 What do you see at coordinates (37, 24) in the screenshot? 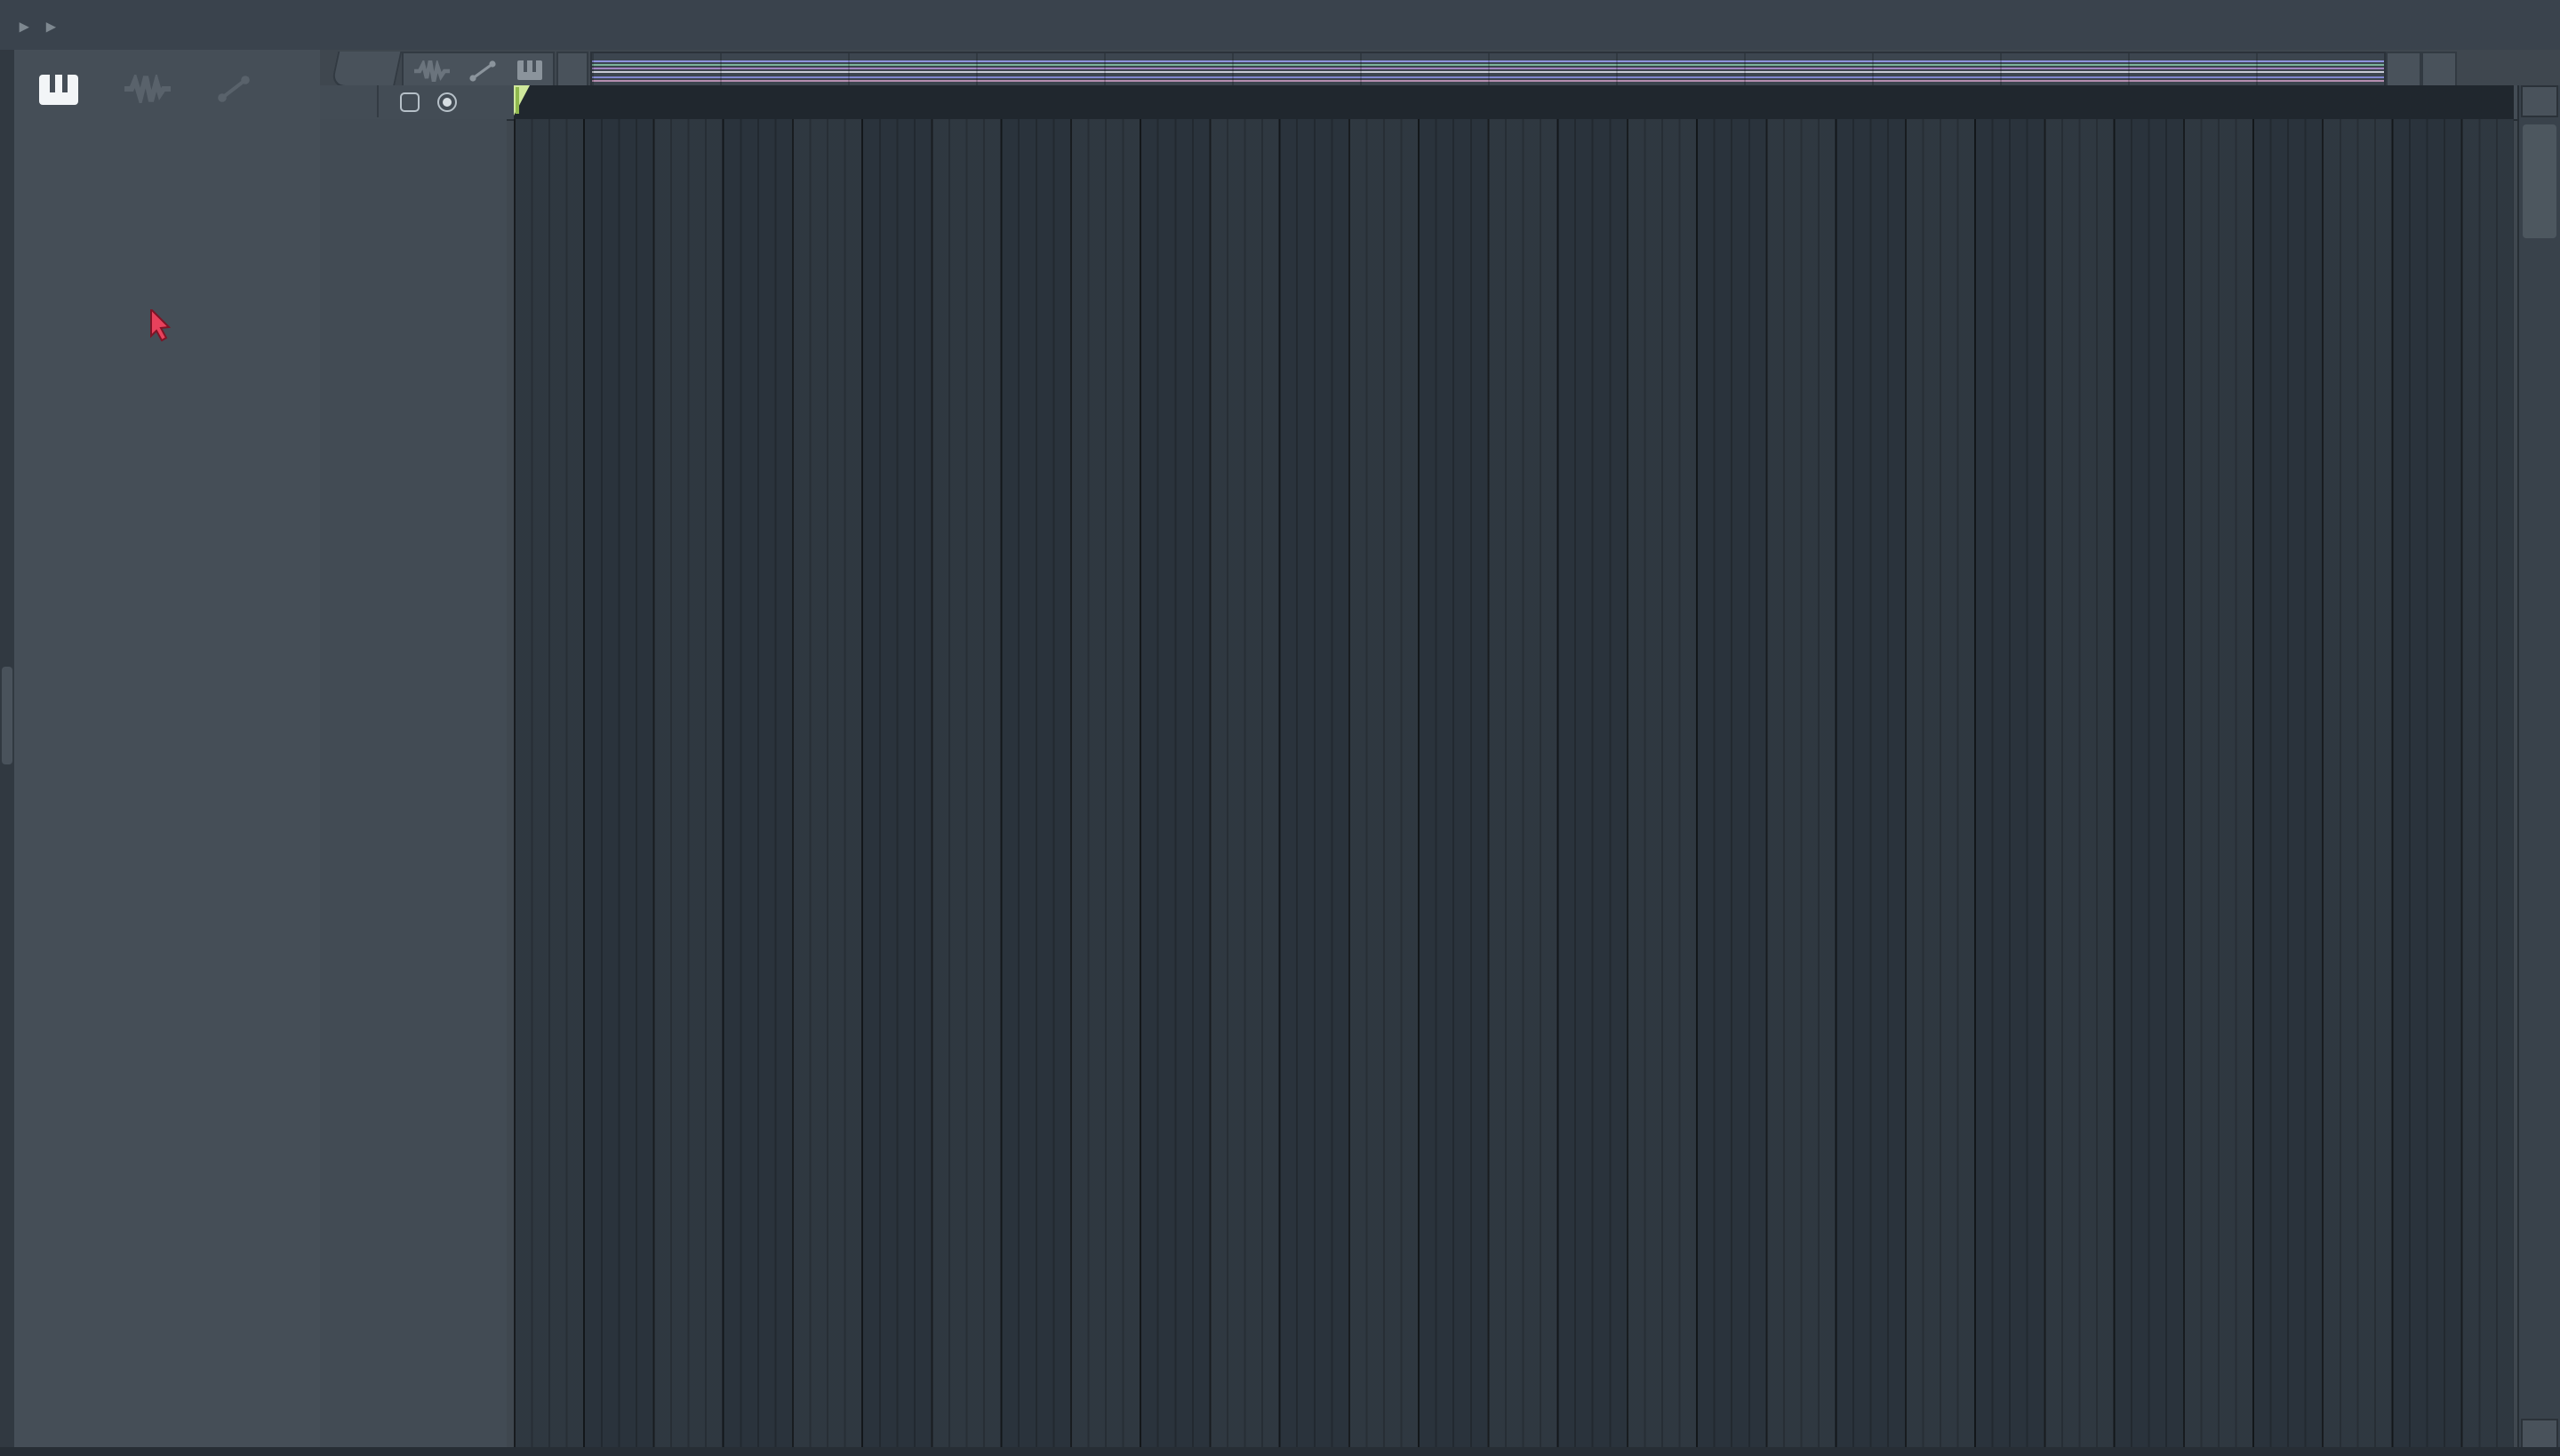
I see `window-title: ▸ ▸` at bounding box center [37, 24].